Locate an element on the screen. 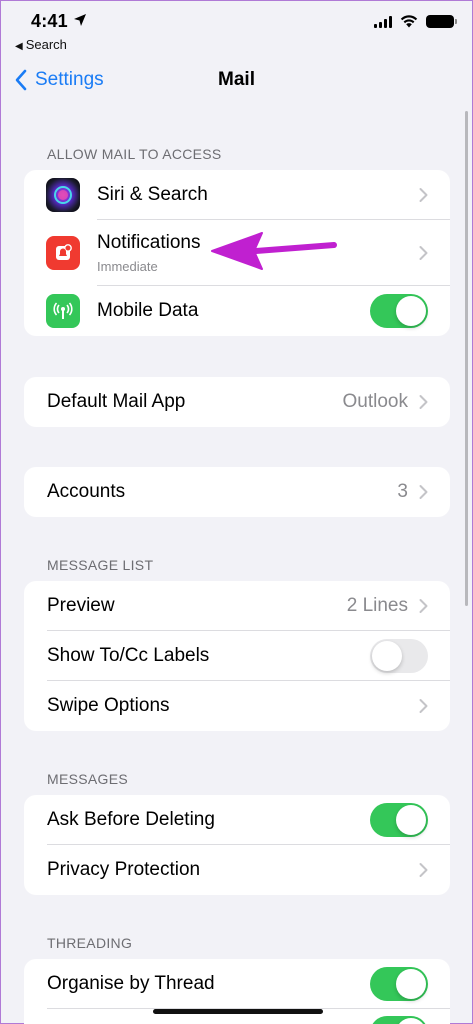 The width and height of the screenshot is (473, 1024). swipe-options-label: Swipe Options is located at coordinates (108, 705).